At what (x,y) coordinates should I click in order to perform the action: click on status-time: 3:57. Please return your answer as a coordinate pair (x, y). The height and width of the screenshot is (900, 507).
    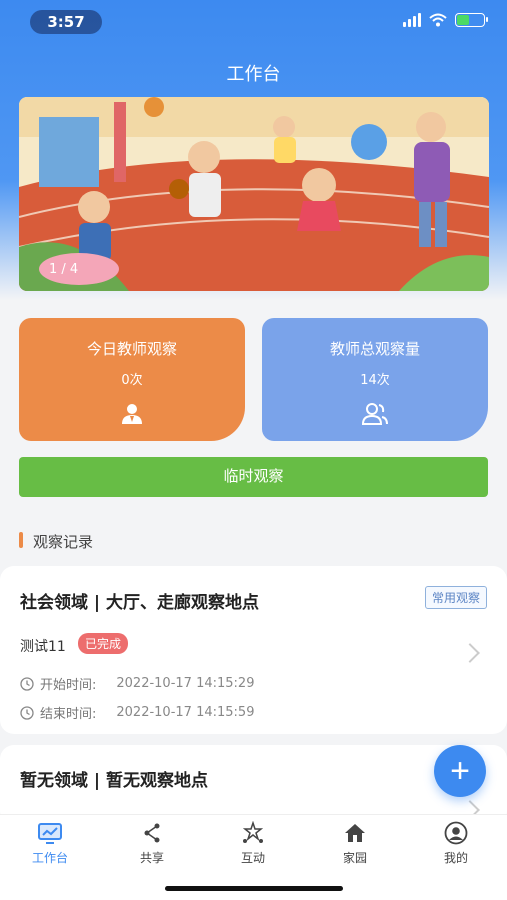
    Looking at the image, I should click on (66, 22).